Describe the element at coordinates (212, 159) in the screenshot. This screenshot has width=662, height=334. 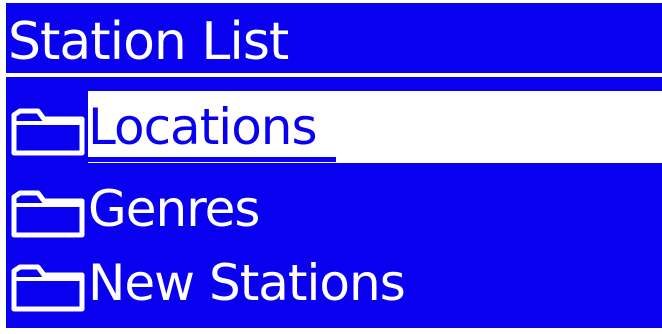
I see `selection-underline` at that location.